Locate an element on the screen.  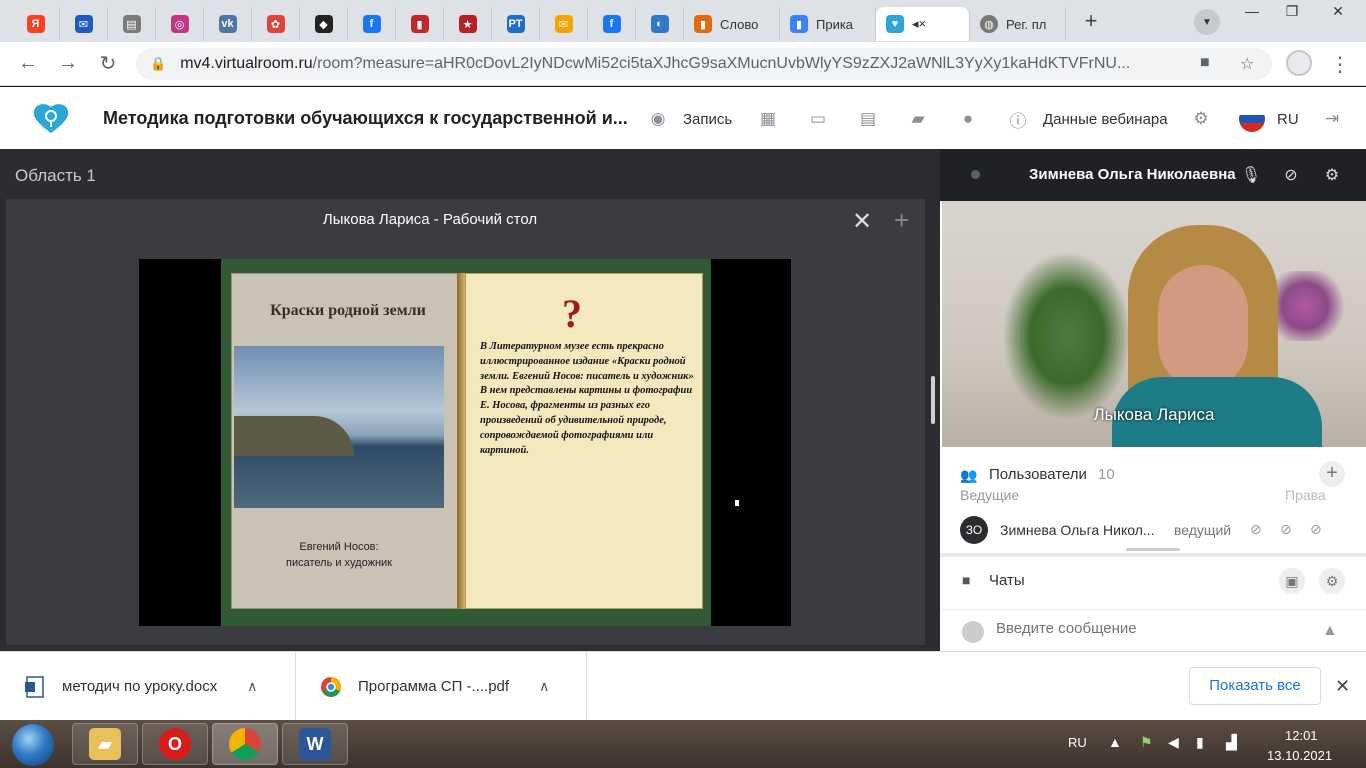
network-icon: ▟ is located at coordinates (1231, 742).